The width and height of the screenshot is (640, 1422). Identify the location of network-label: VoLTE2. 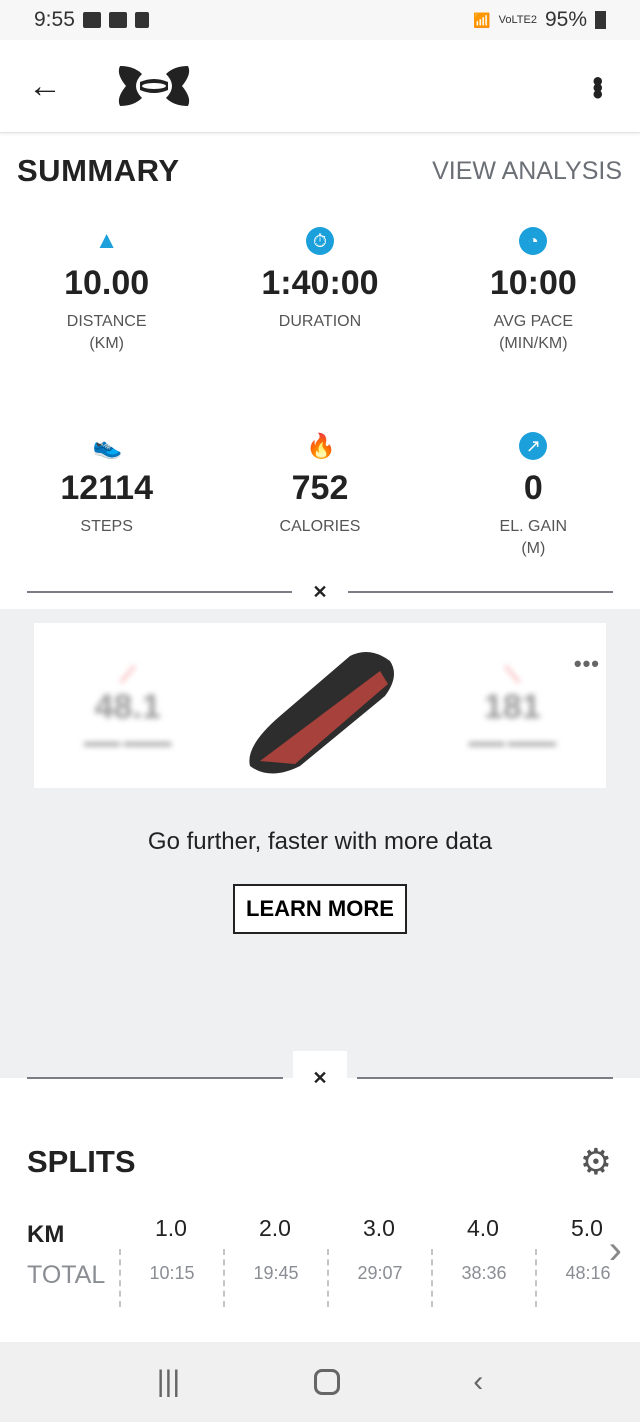
(517, 20).